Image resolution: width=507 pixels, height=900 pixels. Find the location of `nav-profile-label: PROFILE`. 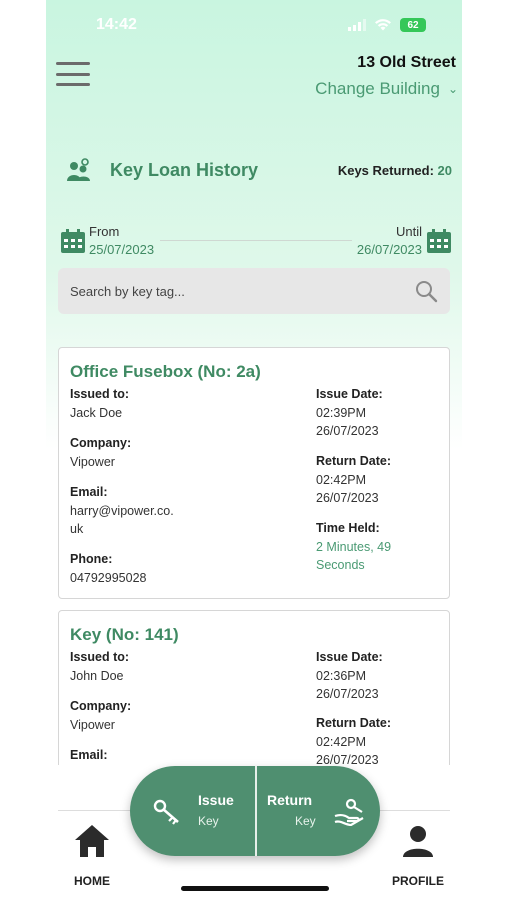

nav-profile-label: PROFILE is located at coordinates (417, 881).